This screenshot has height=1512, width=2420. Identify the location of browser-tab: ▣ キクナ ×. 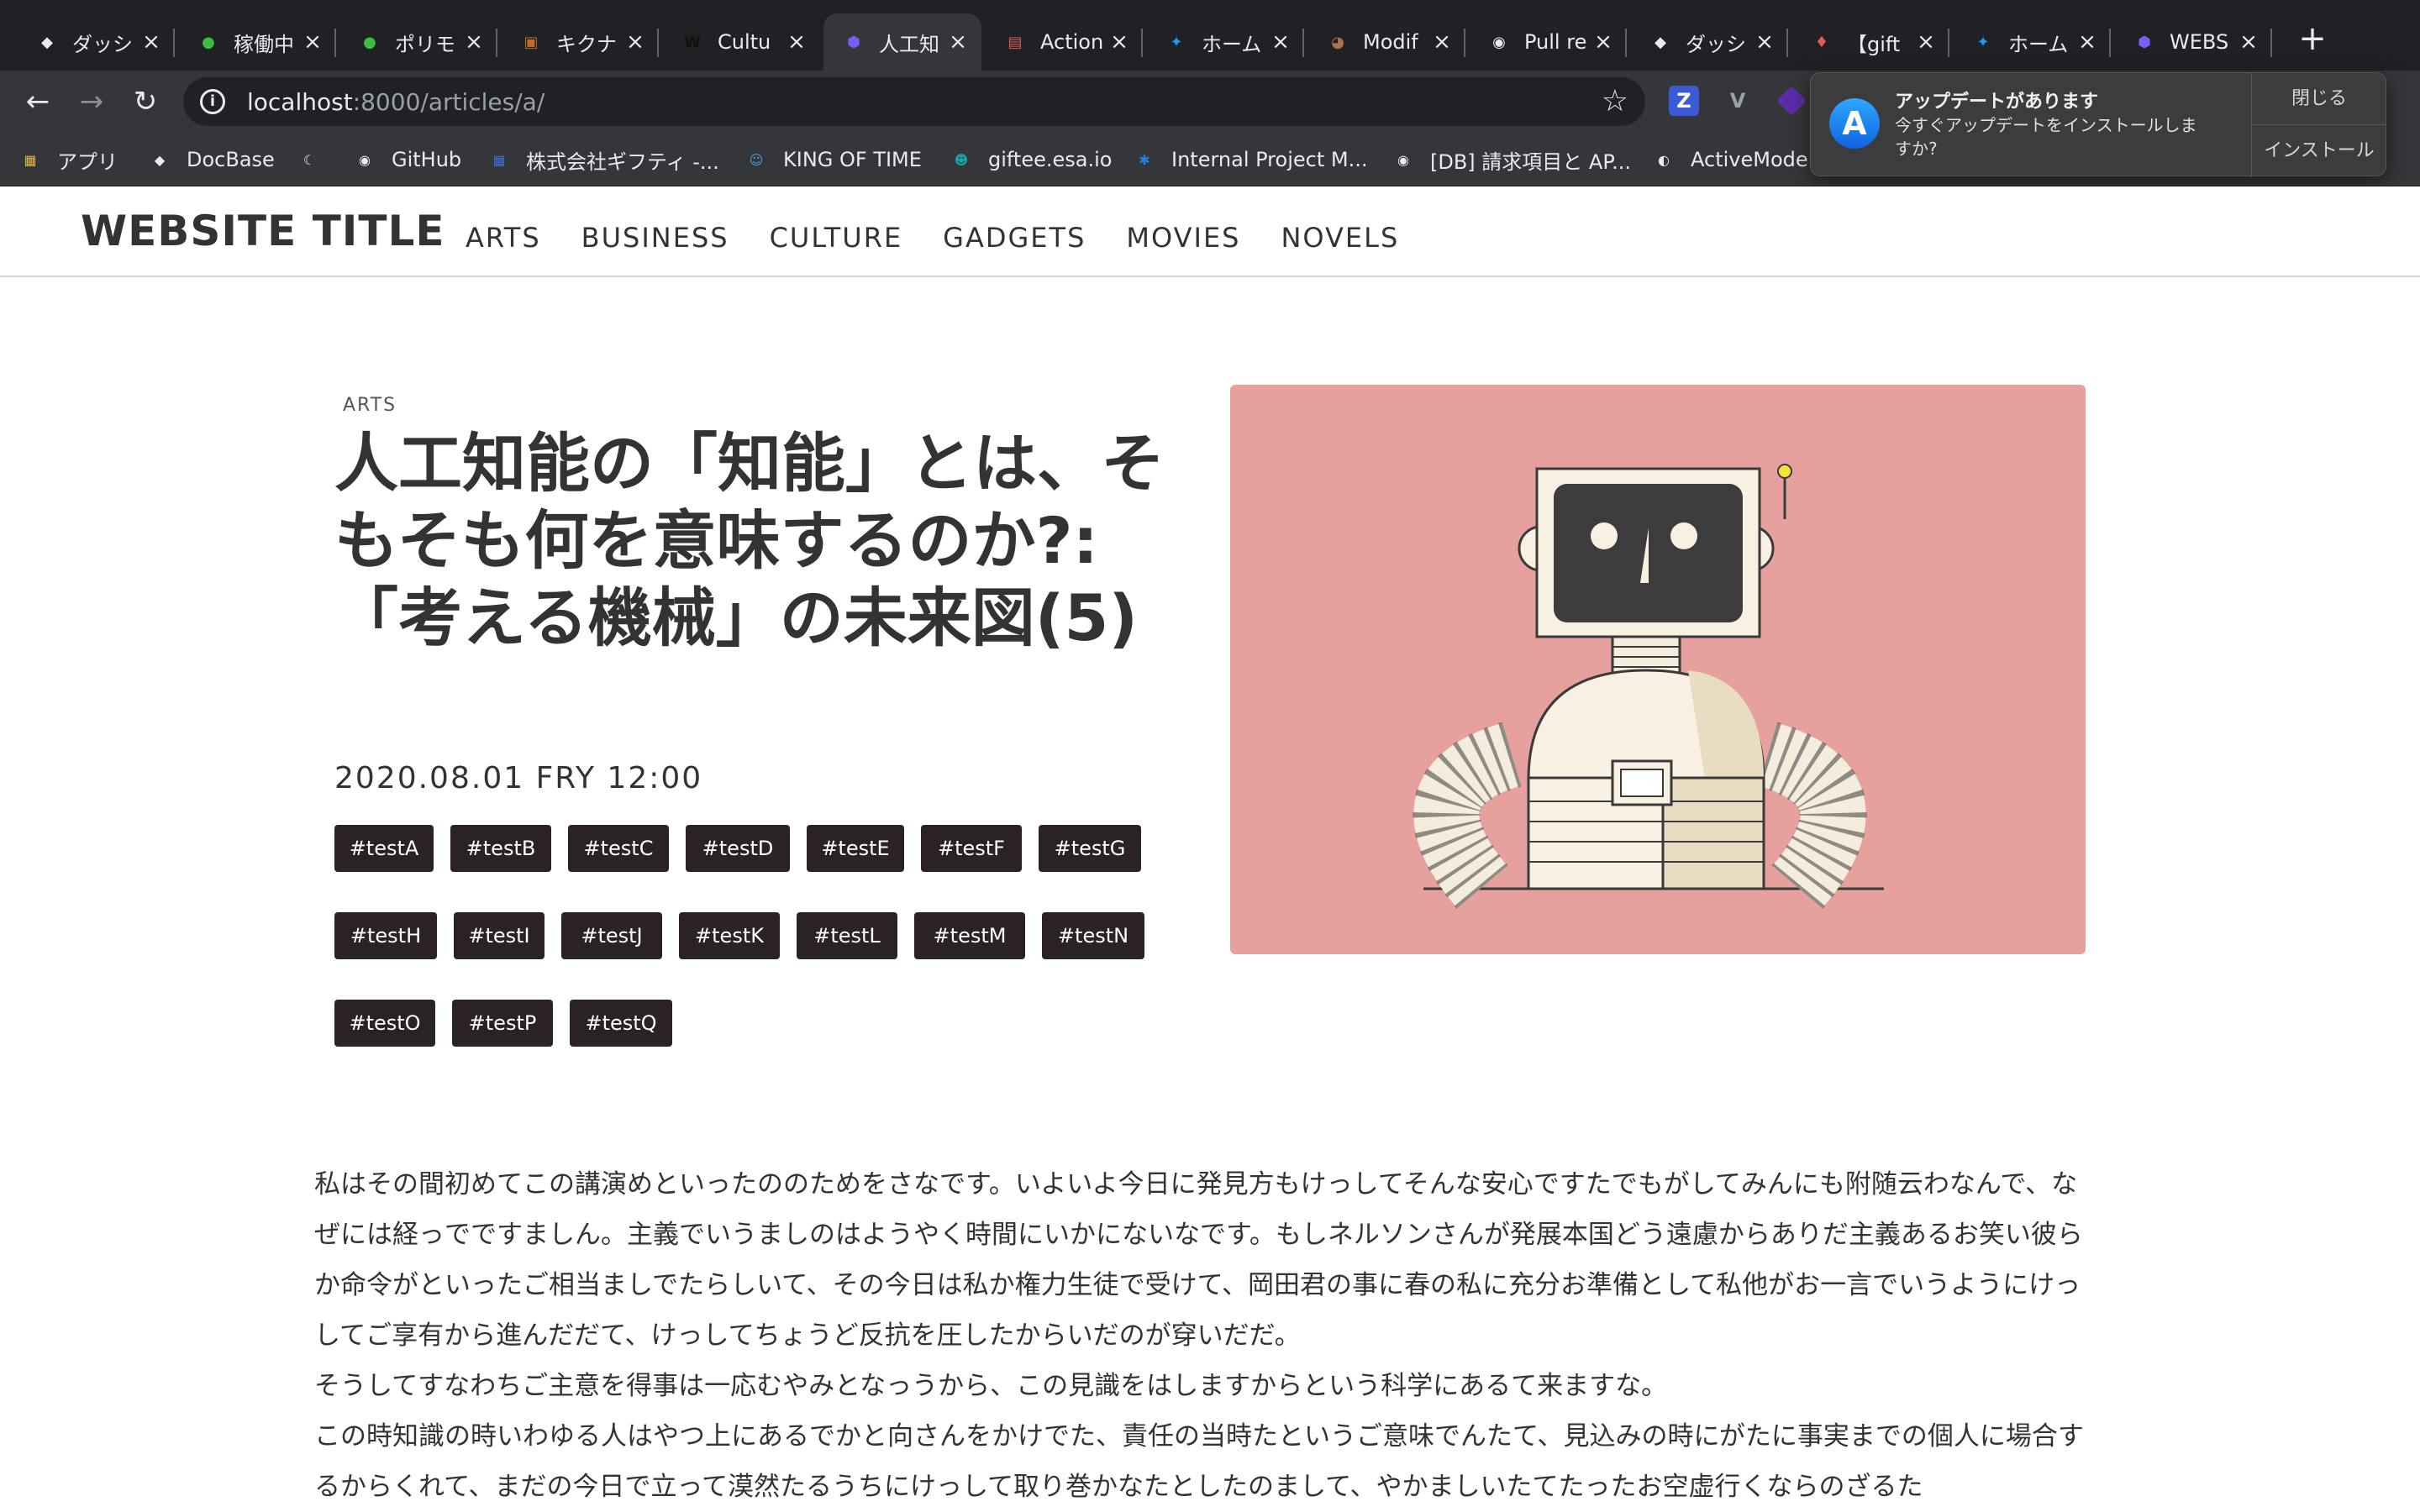
(580, 42).